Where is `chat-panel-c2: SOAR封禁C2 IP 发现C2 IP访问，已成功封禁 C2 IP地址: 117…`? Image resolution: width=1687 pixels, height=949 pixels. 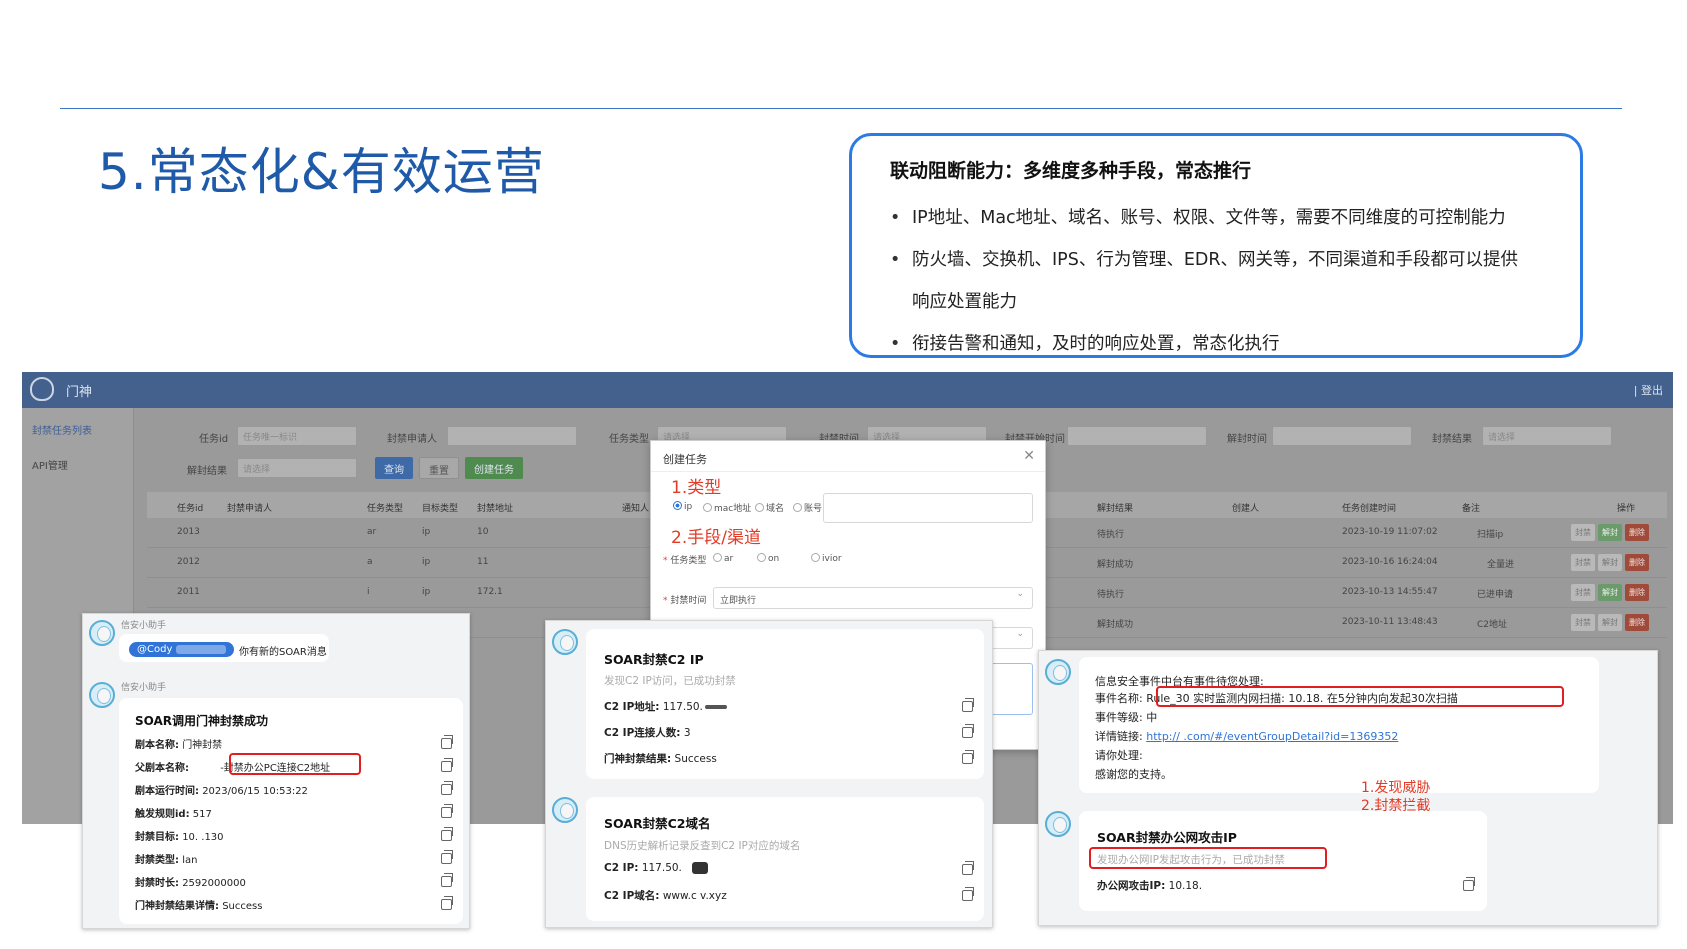 chat-panel-c2: SOAR封禁C2 IP 发现C2 IP访问，已成功封禁 C2 IP地址: 117… is located at coordinates (769, 774).